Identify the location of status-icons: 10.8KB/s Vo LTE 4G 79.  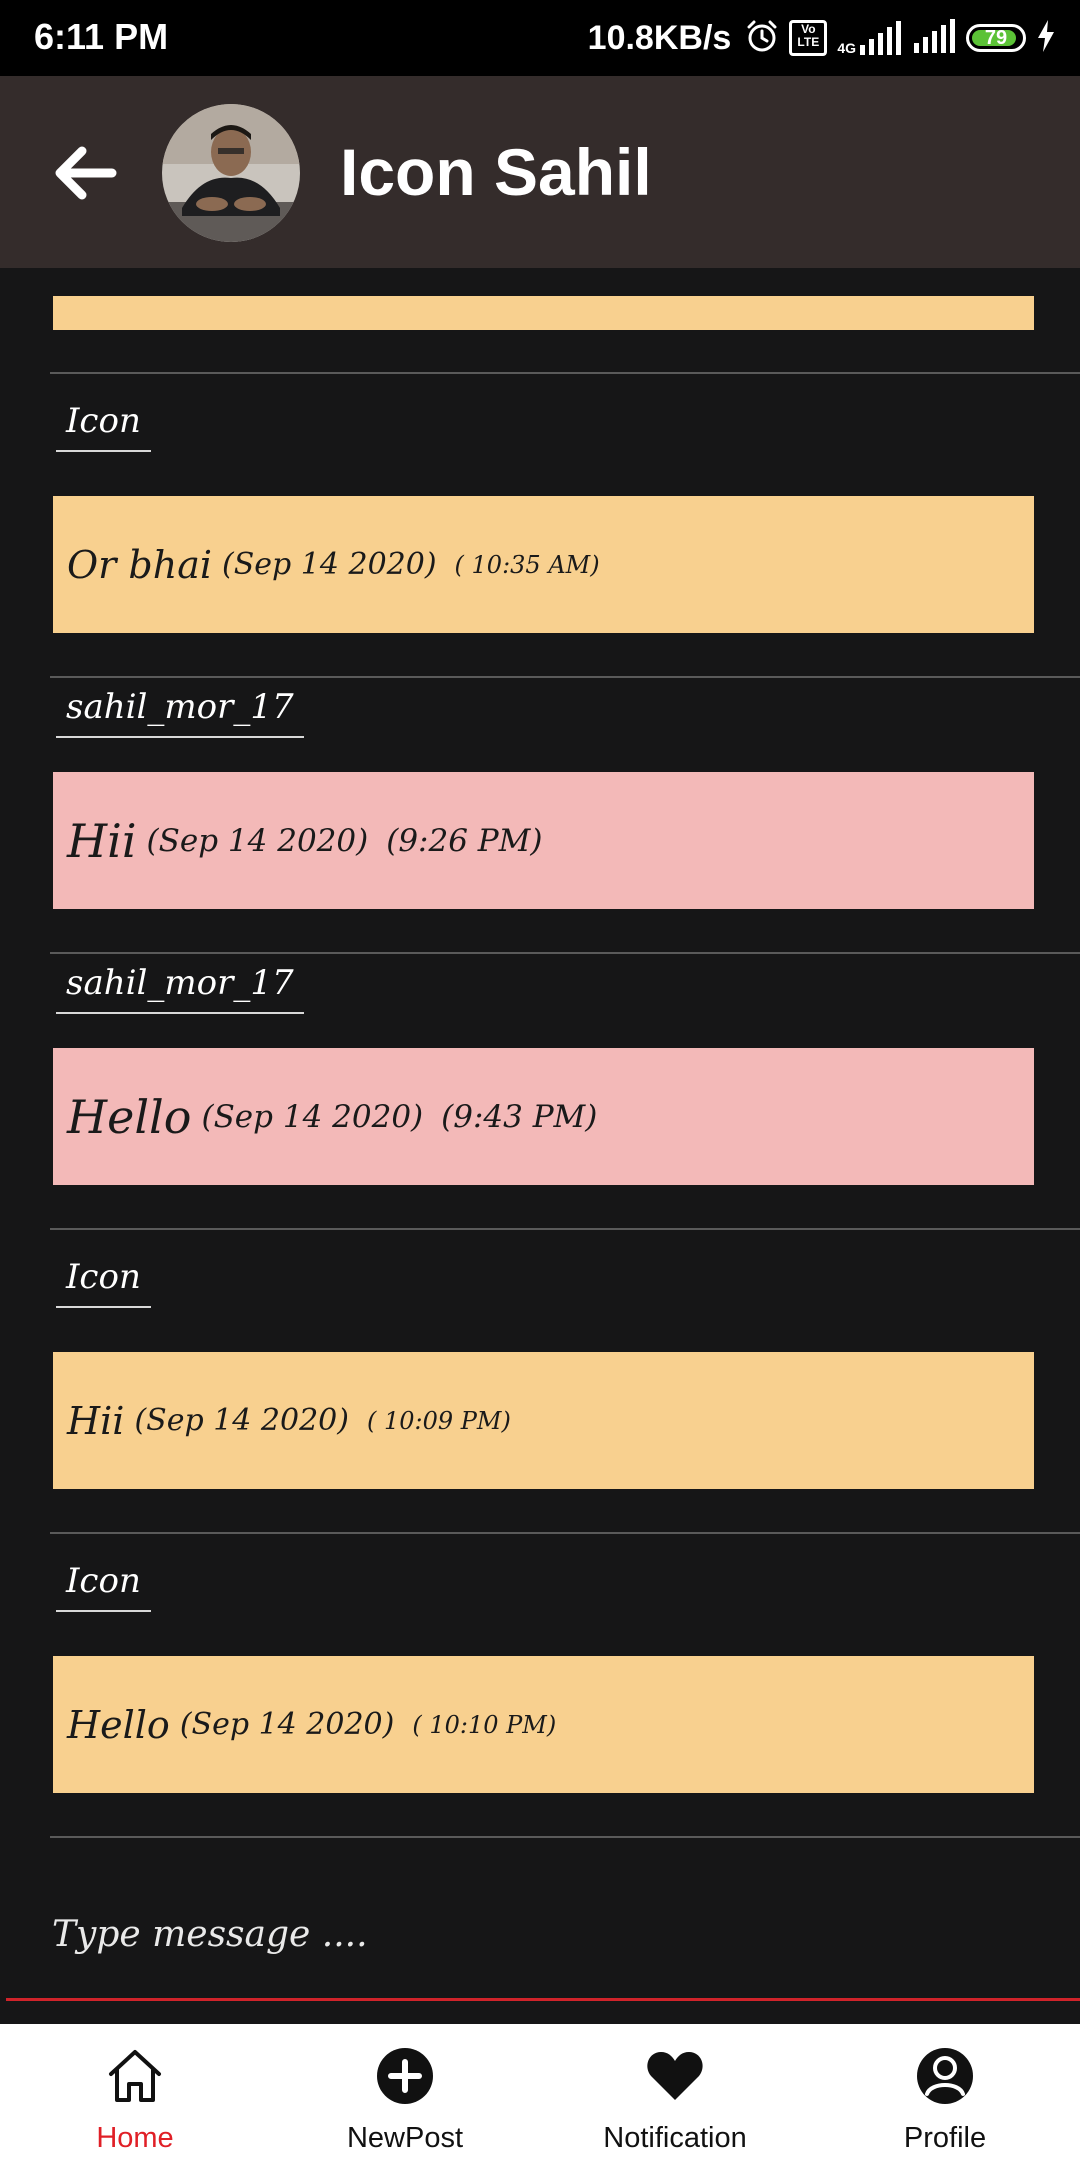
(822, 38).